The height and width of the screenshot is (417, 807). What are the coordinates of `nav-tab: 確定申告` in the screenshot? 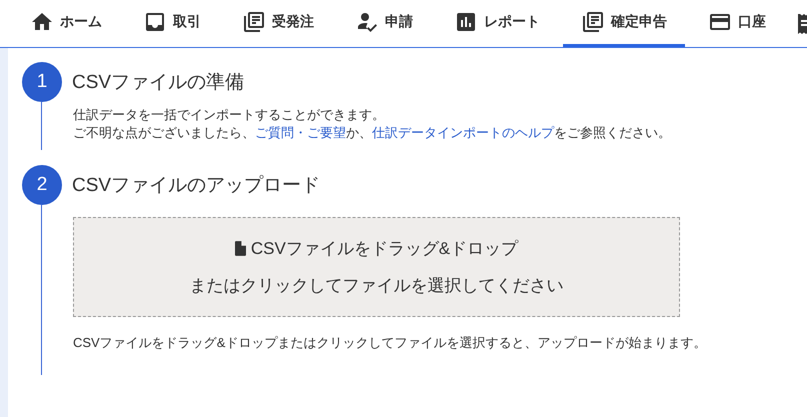 It's located at (624, 23).